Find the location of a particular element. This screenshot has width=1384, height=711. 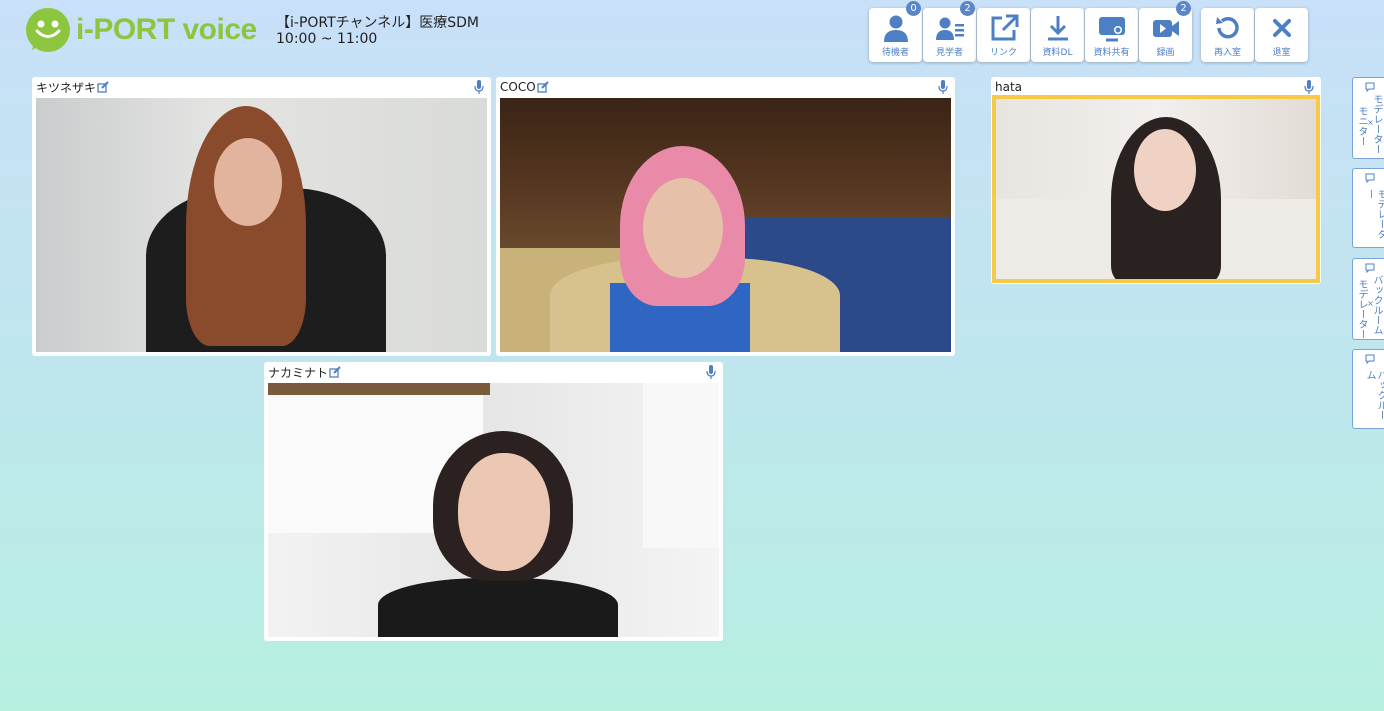

video-feed-active-speaker is located at coordinates (1156, 189).